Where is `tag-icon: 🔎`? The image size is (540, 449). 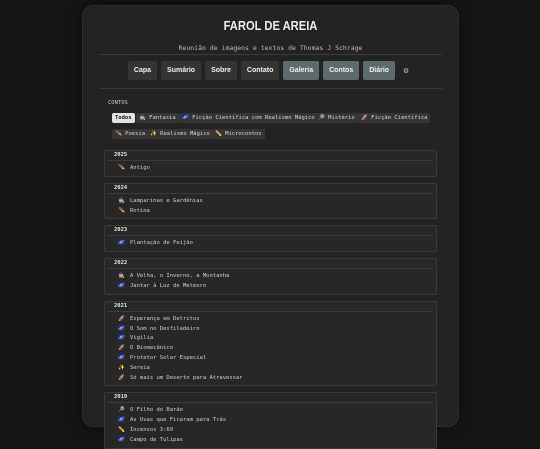
tag-icon: 🔎 is located at coordinates (323, 118).